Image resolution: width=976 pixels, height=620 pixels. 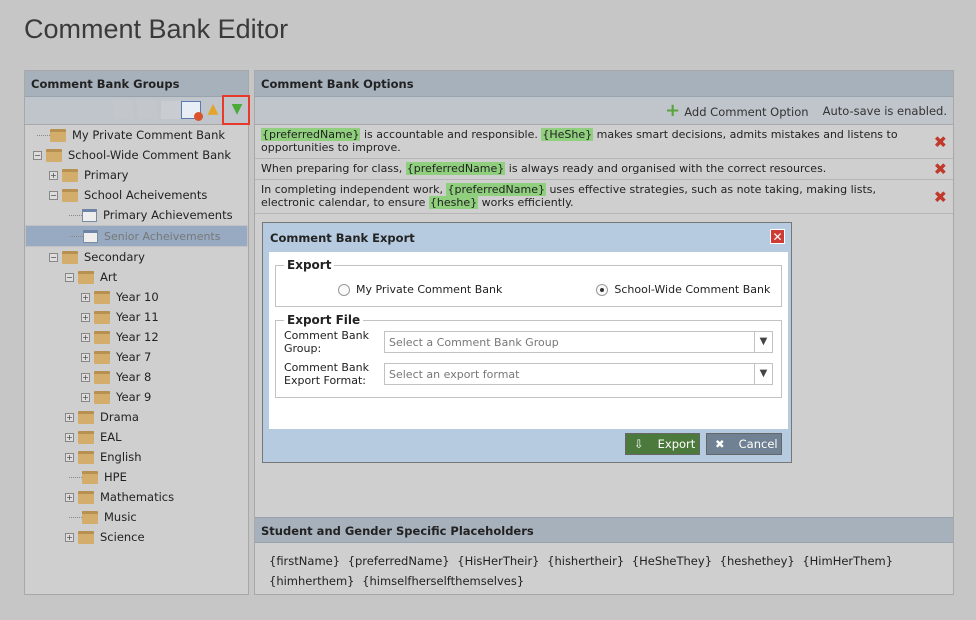 I want to click on edit-group-icon, so click(x=147, y=110).